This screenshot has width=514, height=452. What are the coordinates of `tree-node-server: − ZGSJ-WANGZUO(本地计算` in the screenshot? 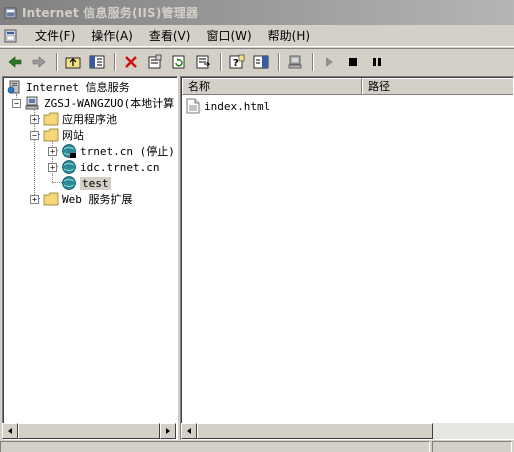 It's located at (93, 103).